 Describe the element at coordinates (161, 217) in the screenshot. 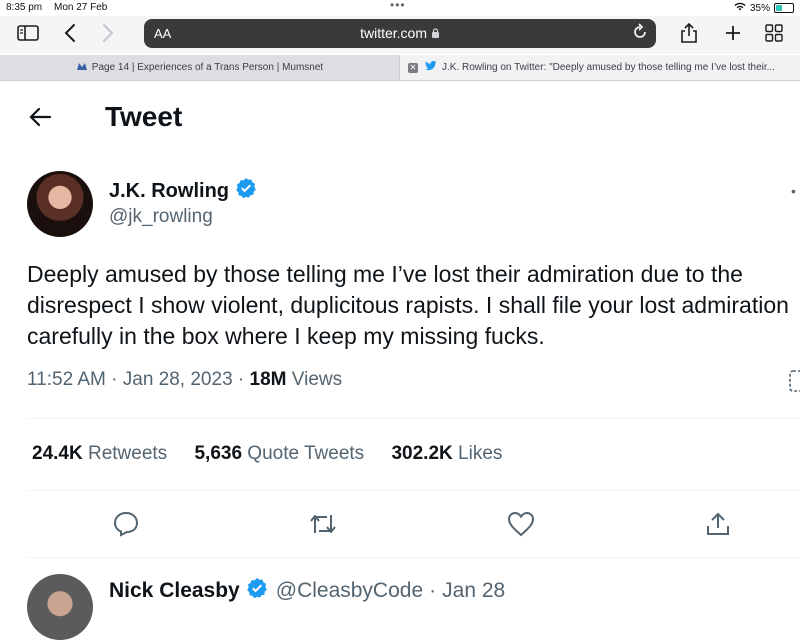

I see `author-handle: @jk_rowling` at that location.